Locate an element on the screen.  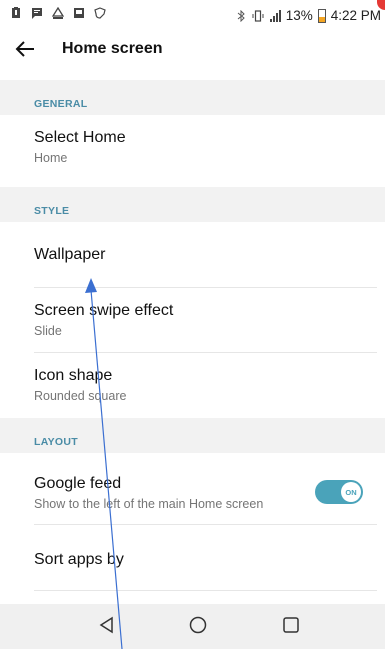
setting-title: Icon shape is located at coordinates (73, 375).